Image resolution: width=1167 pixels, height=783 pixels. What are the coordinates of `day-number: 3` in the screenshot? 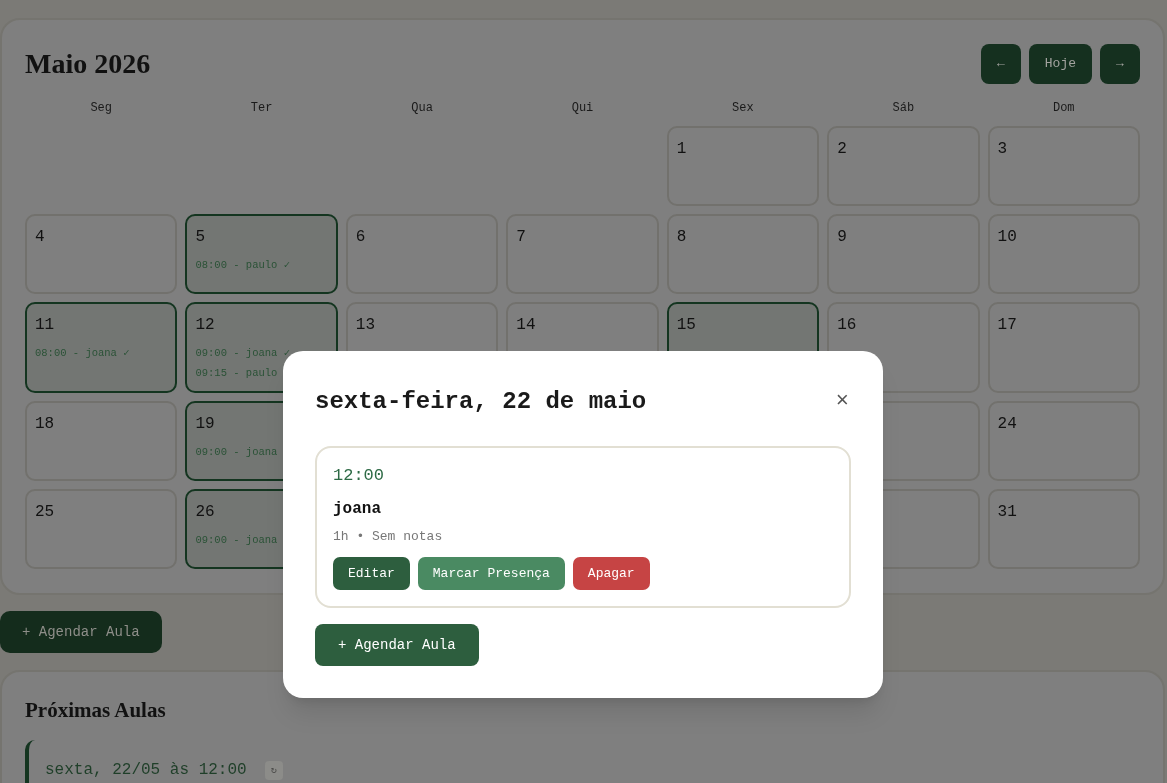 It's located at (1002, 149).